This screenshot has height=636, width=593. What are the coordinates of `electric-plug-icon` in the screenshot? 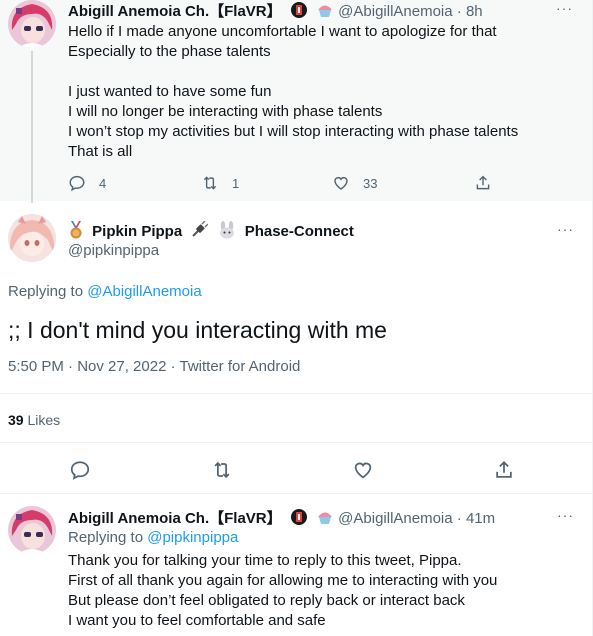 It's located at (199, 231).